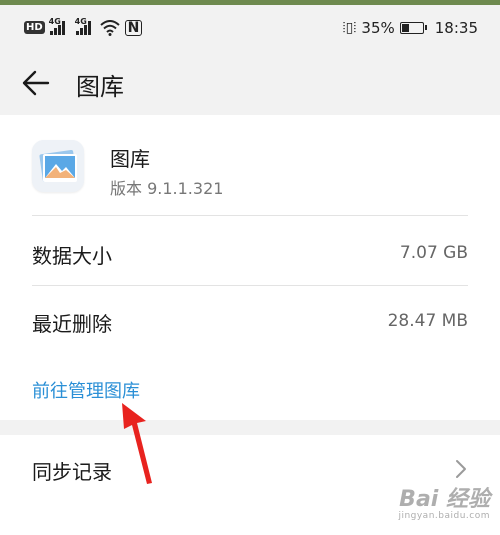 This screenshot has width=500, height=535. What do you see at coordinates (250, 82) in the screenshot?
I see `app-header: 图库` at bounding box center [250, 82].